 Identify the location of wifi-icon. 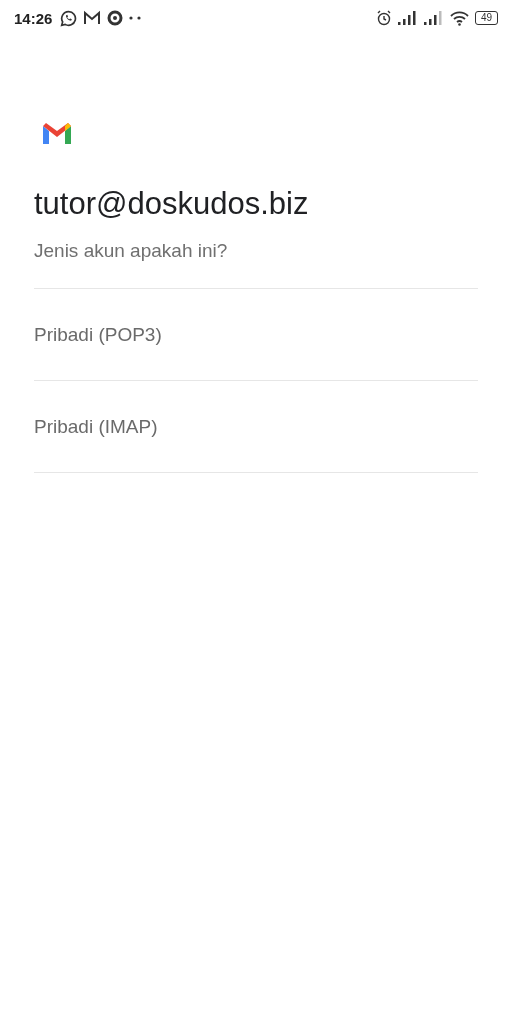
(459, 18).